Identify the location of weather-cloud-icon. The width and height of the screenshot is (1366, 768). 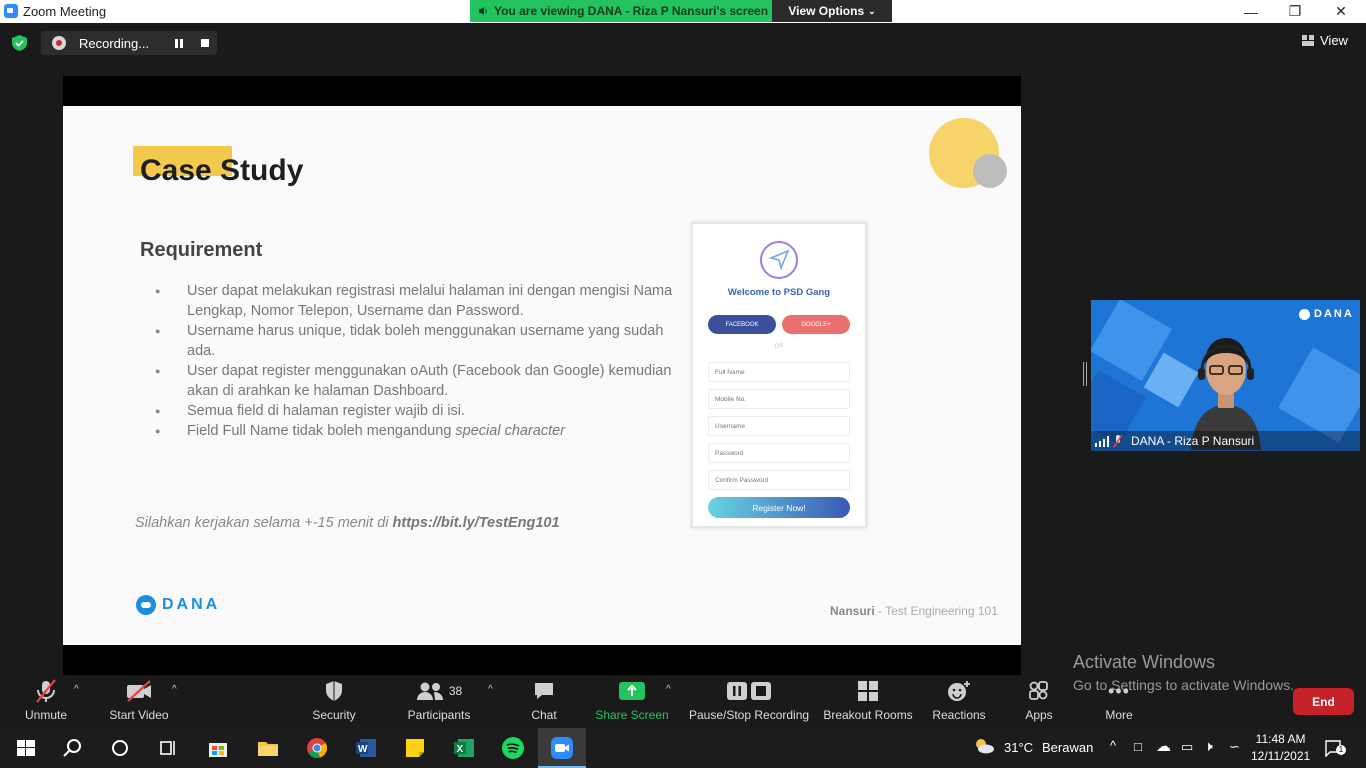
(984, 746).